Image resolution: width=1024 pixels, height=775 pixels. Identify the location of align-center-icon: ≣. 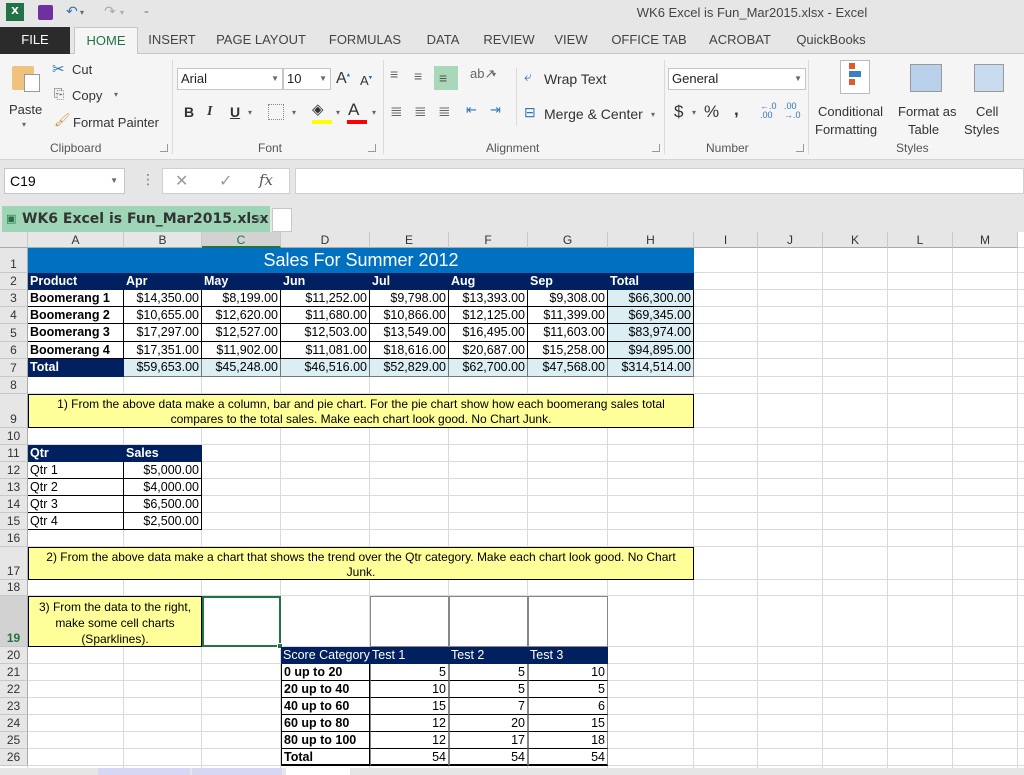
(420, 111).